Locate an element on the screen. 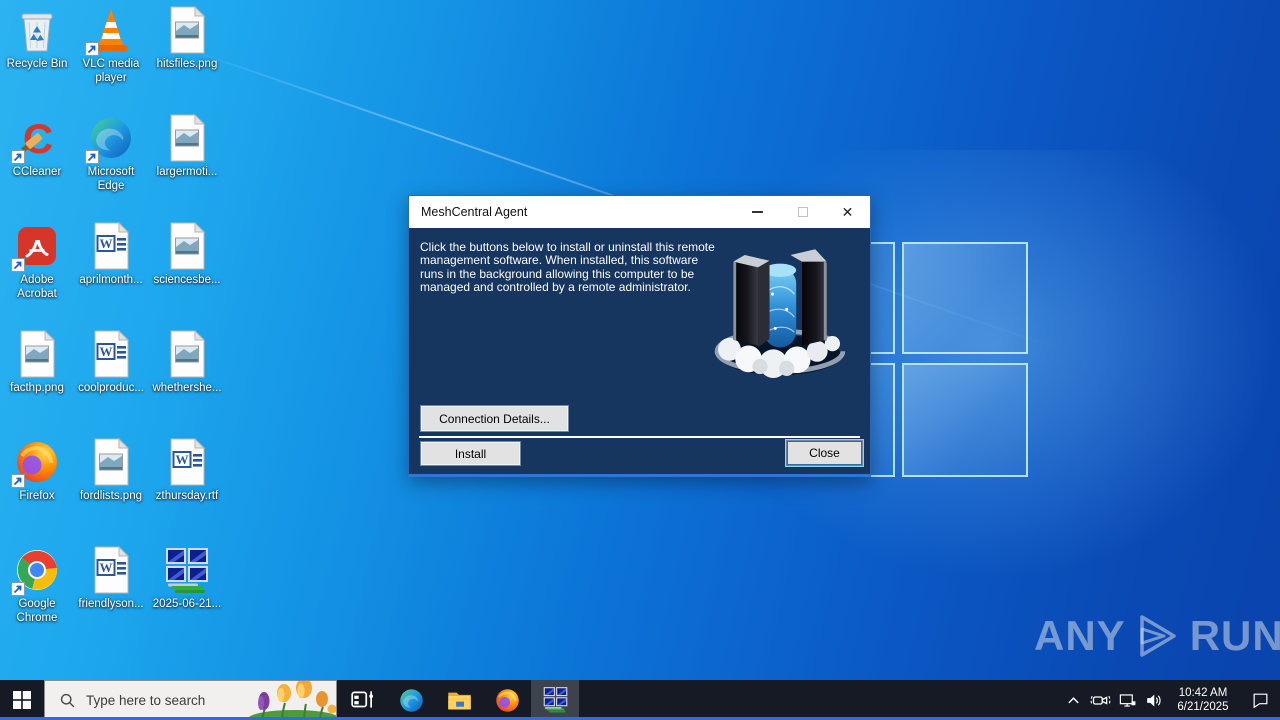 The width and height of the screenshot is (1280, 720). volume-icon is located at coordinates (1153, 700).